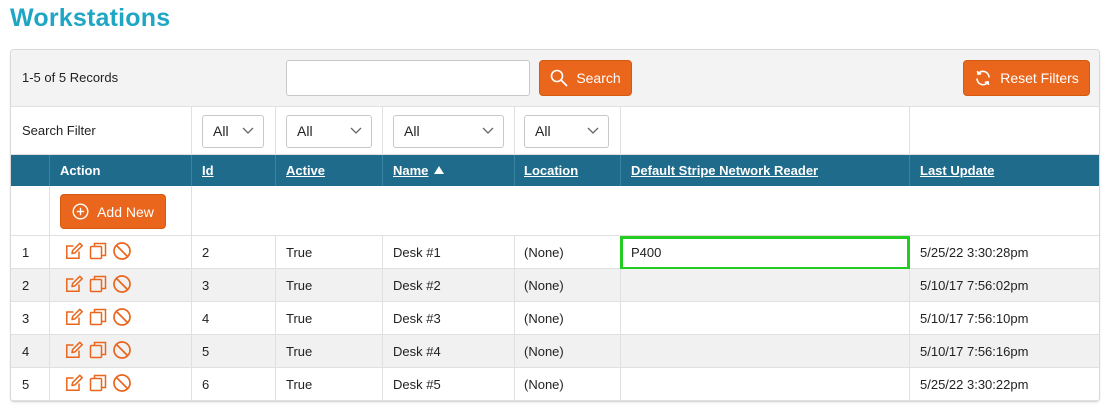 The image size is (1113, 415). I want to click on refresh-icon, so click(983, 78).